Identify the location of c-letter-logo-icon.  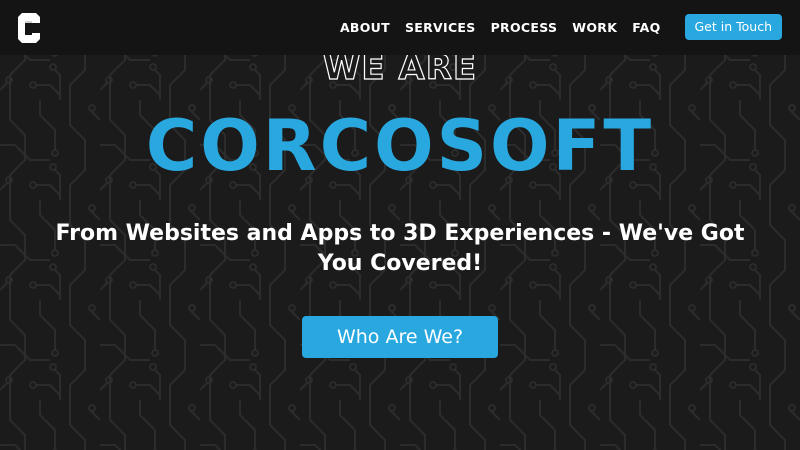
(28, 28).